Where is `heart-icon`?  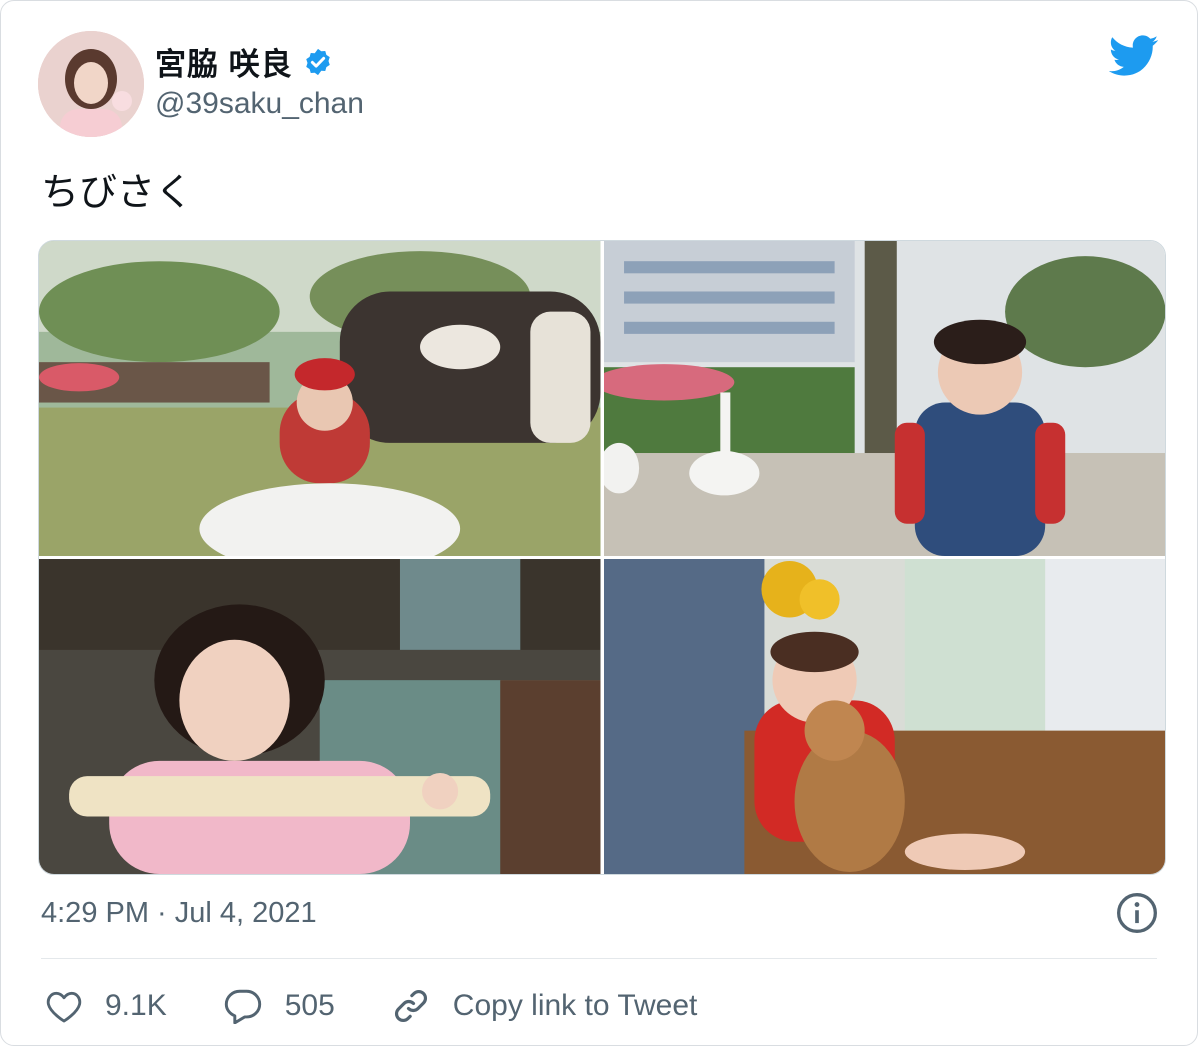 heart-icon is located at coordinates (64, 1007).